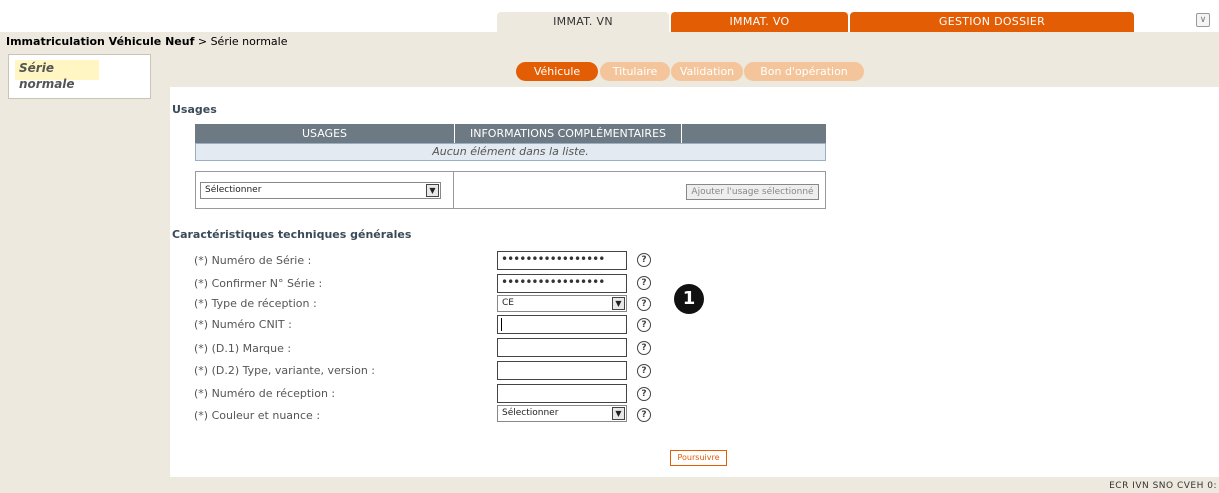  I want to click on couleur-select: Sélectionner ▼, so click(562, 413).